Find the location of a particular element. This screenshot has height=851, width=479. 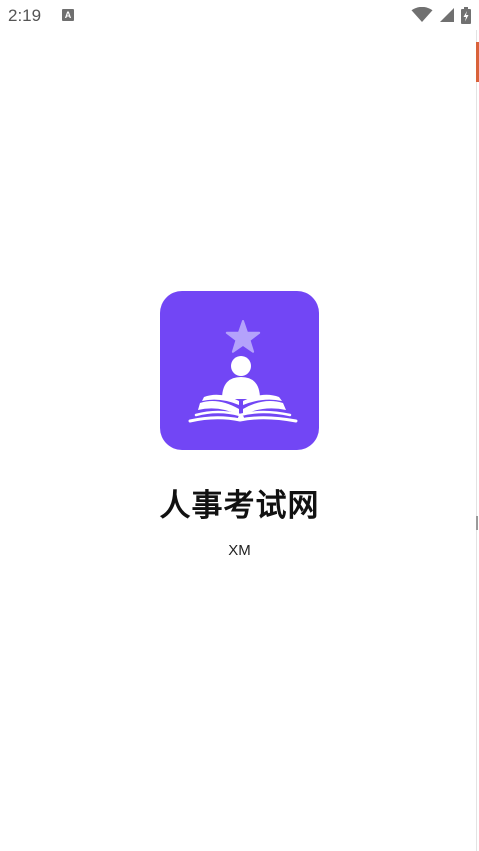

status-time: 2:19 is located at coordinates (25, 15).